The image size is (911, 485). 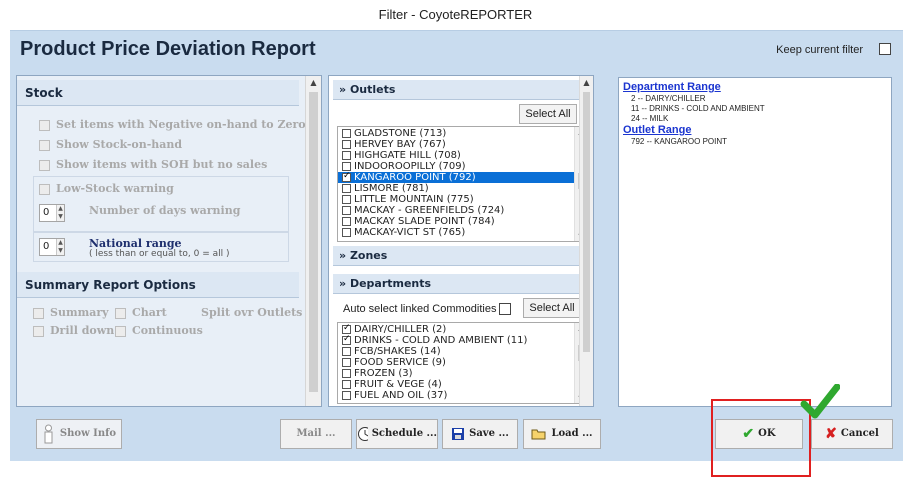 What do you see at coordinates (38, 313) in the screenshot?
I see `summary-checkbox` at bounding box center [38, 313].